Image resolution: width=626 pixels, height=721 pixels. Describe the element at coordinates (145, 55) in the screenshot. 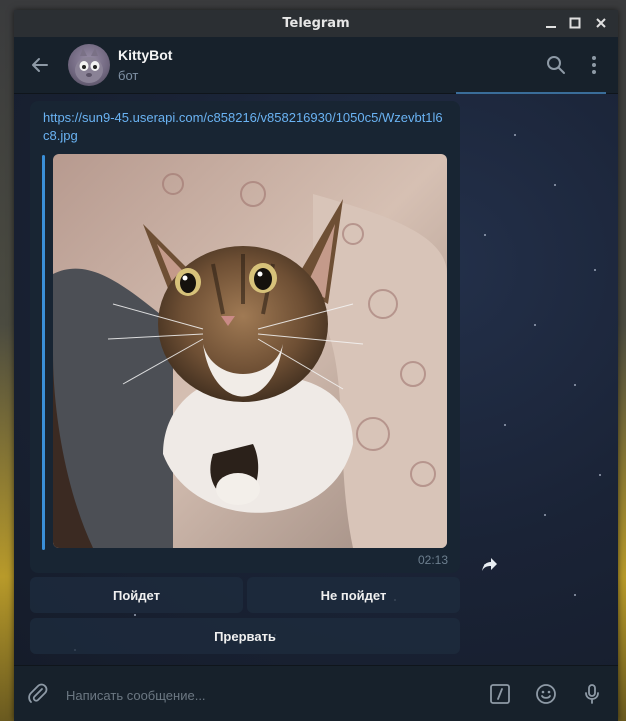

I see `chat-title: KittyBot` at that location.